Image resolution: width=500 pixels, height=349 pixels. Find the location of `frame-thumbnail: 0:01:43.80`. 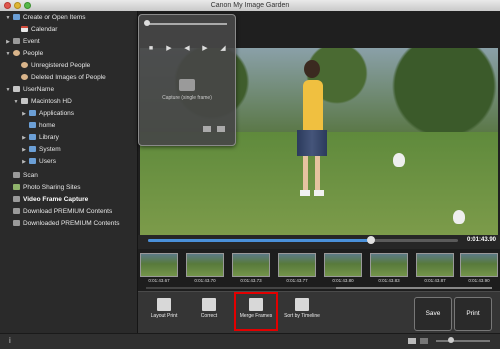

frame-thumbnail: 0:01:43.80 is located at coordinates (343, 268).